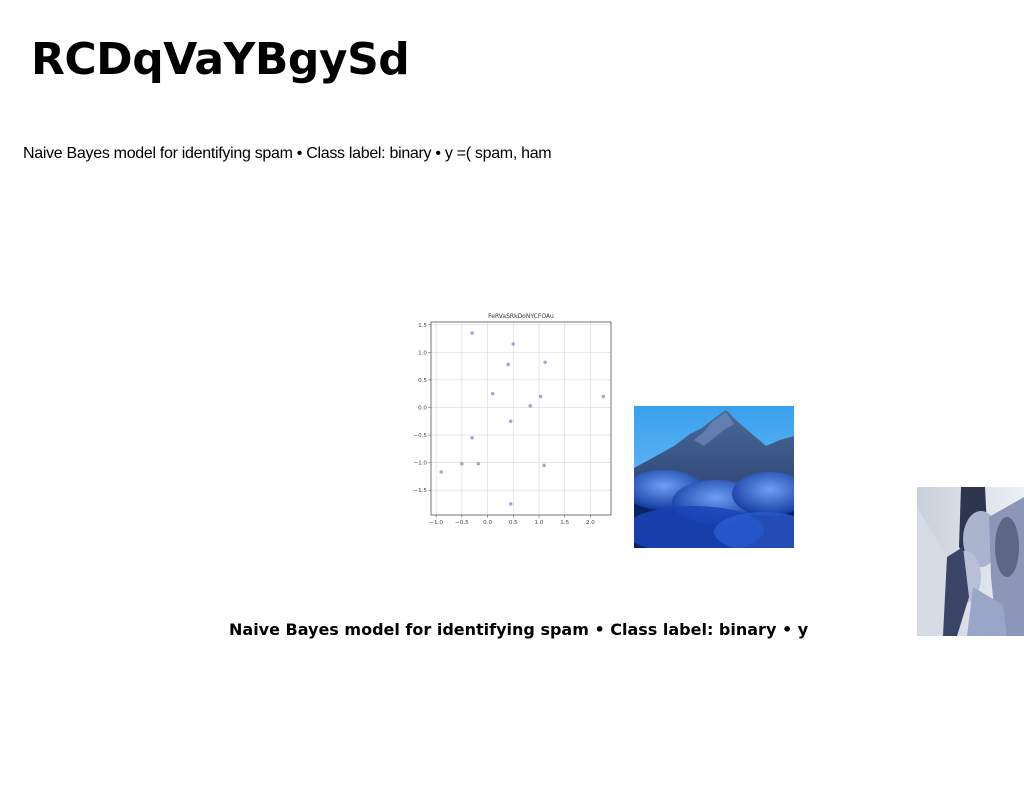  I want to click on people-photo, so click(970, 561).